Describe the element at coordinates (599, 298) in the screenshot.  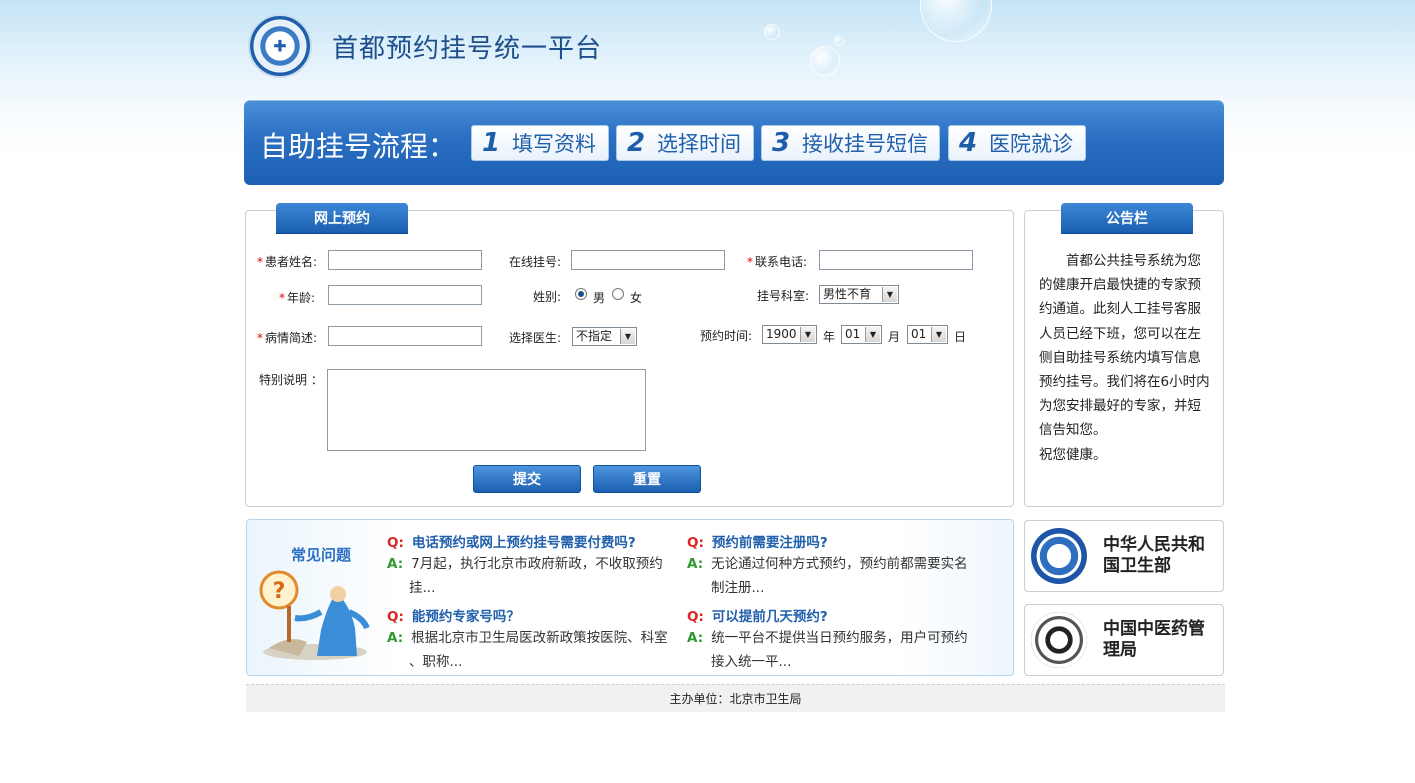
I see `gender-male-label: 男` at that location.